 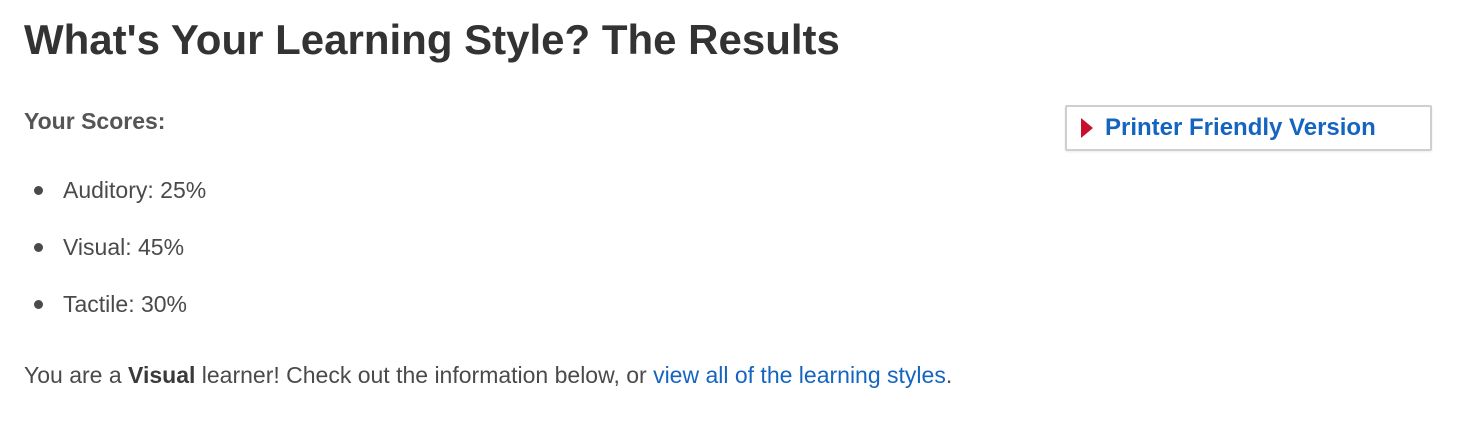 I want to click on result-prefix: You are a, so click(x=76, y=375).